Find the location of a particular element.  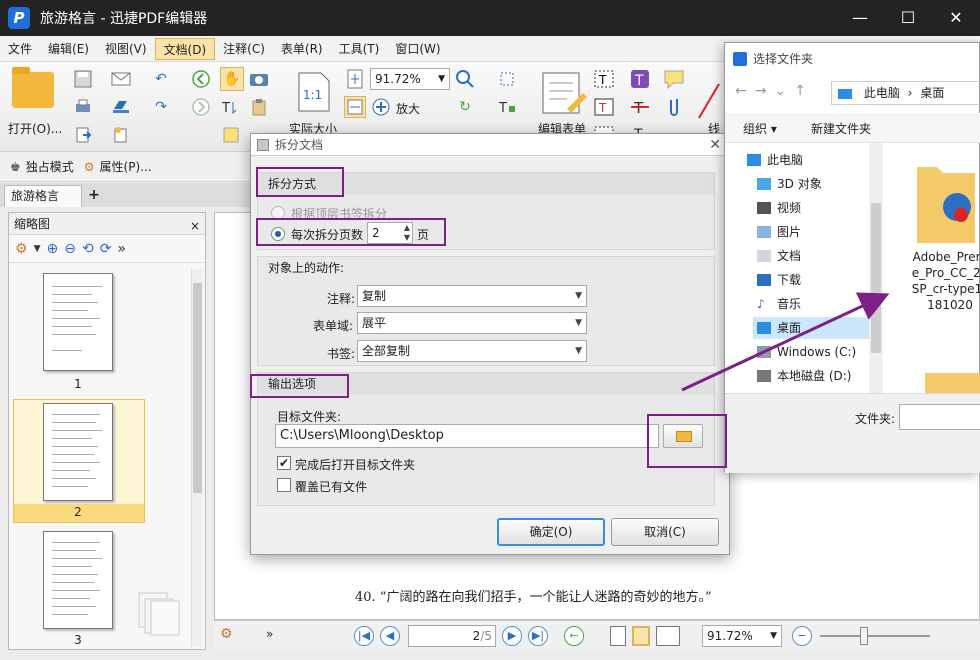

annotation-arrow is located at coordinates (785, 342).